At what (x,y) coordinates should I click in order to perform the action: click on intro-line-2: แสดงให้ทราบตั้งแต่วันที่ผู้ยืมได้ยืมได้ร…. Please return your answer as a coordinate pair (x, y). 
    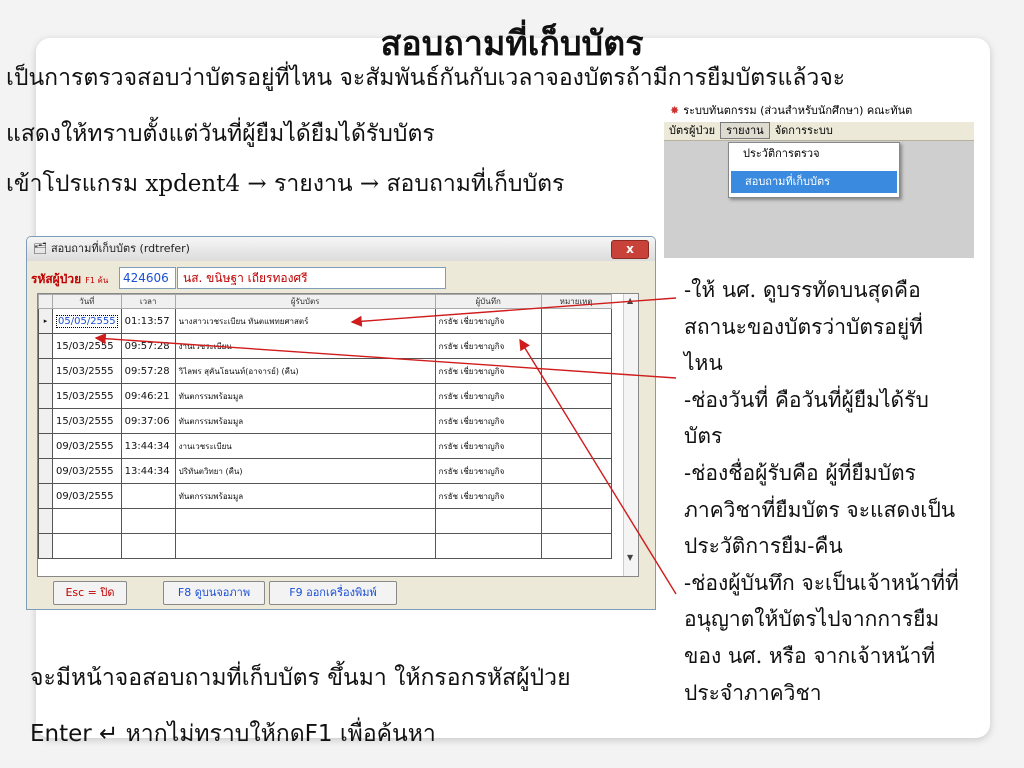
    Looking at the image, I should click on (220, 134).